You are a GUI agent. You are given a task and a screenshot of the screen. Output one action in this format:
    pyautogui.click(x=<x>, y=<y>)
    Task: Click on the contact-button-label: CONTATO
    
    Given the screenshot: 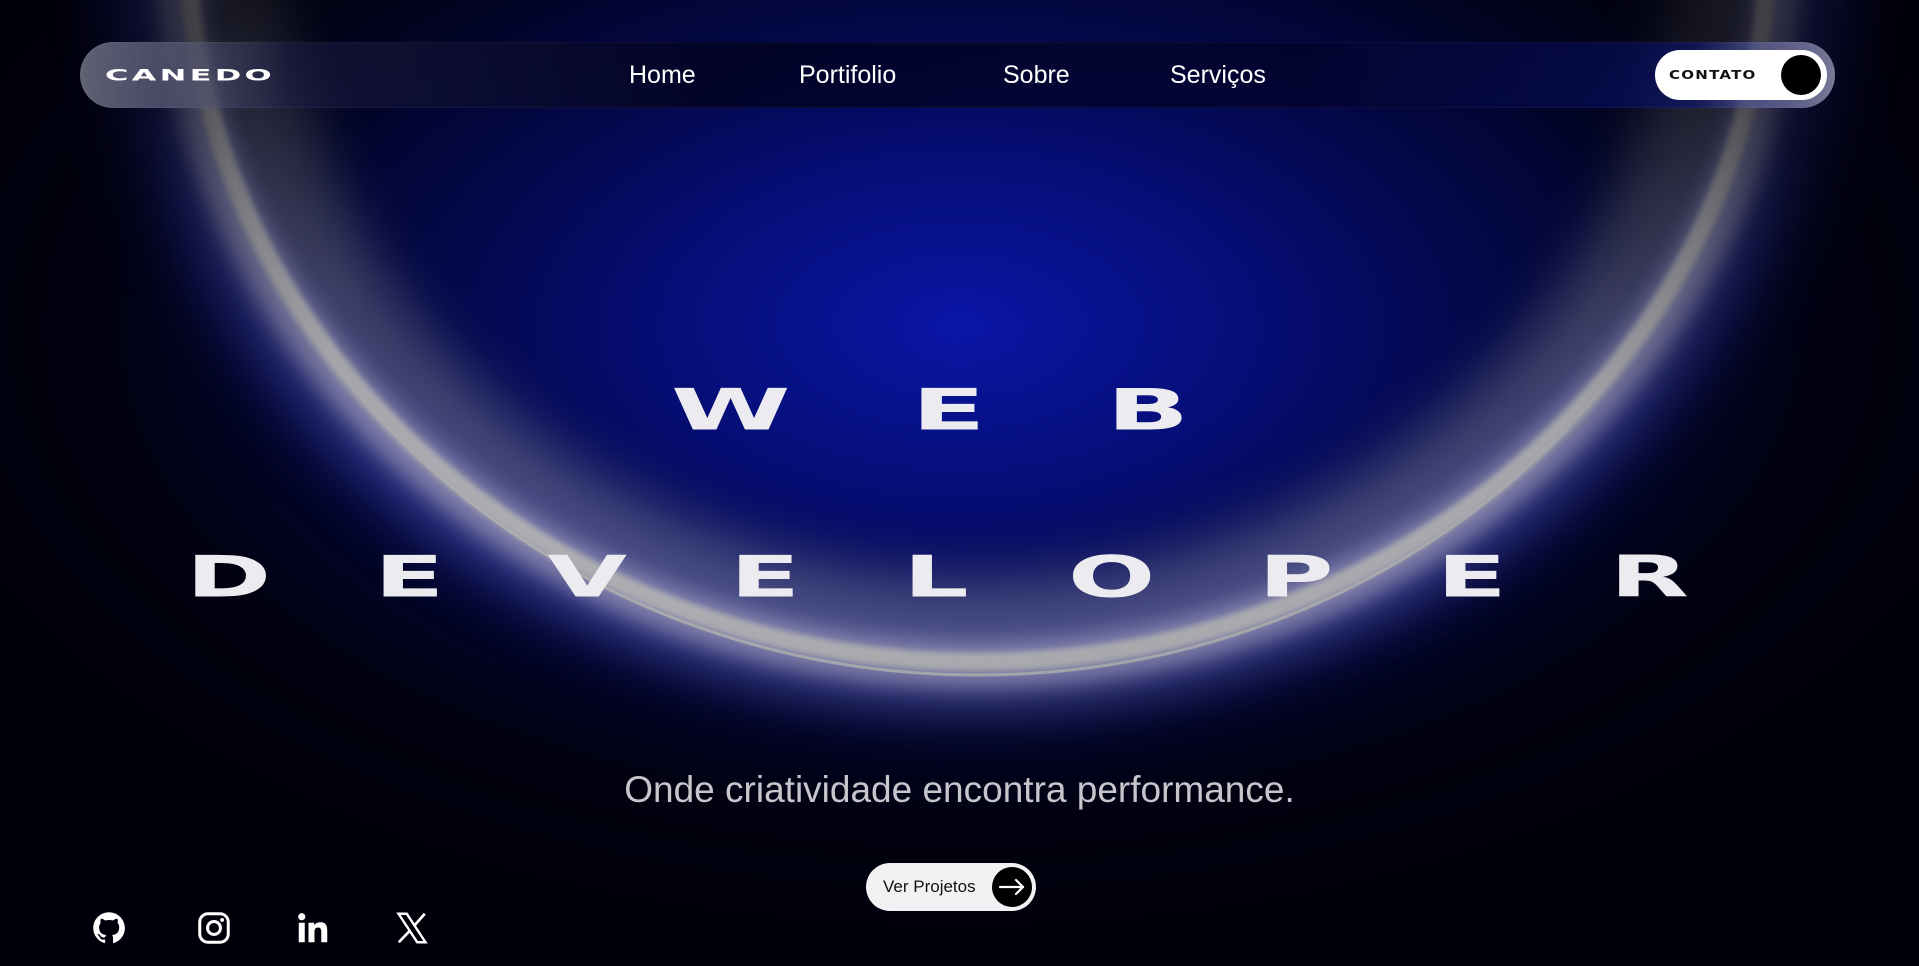 What is the action you would take?
    pyautogui.click(x=1713, y=75)
    